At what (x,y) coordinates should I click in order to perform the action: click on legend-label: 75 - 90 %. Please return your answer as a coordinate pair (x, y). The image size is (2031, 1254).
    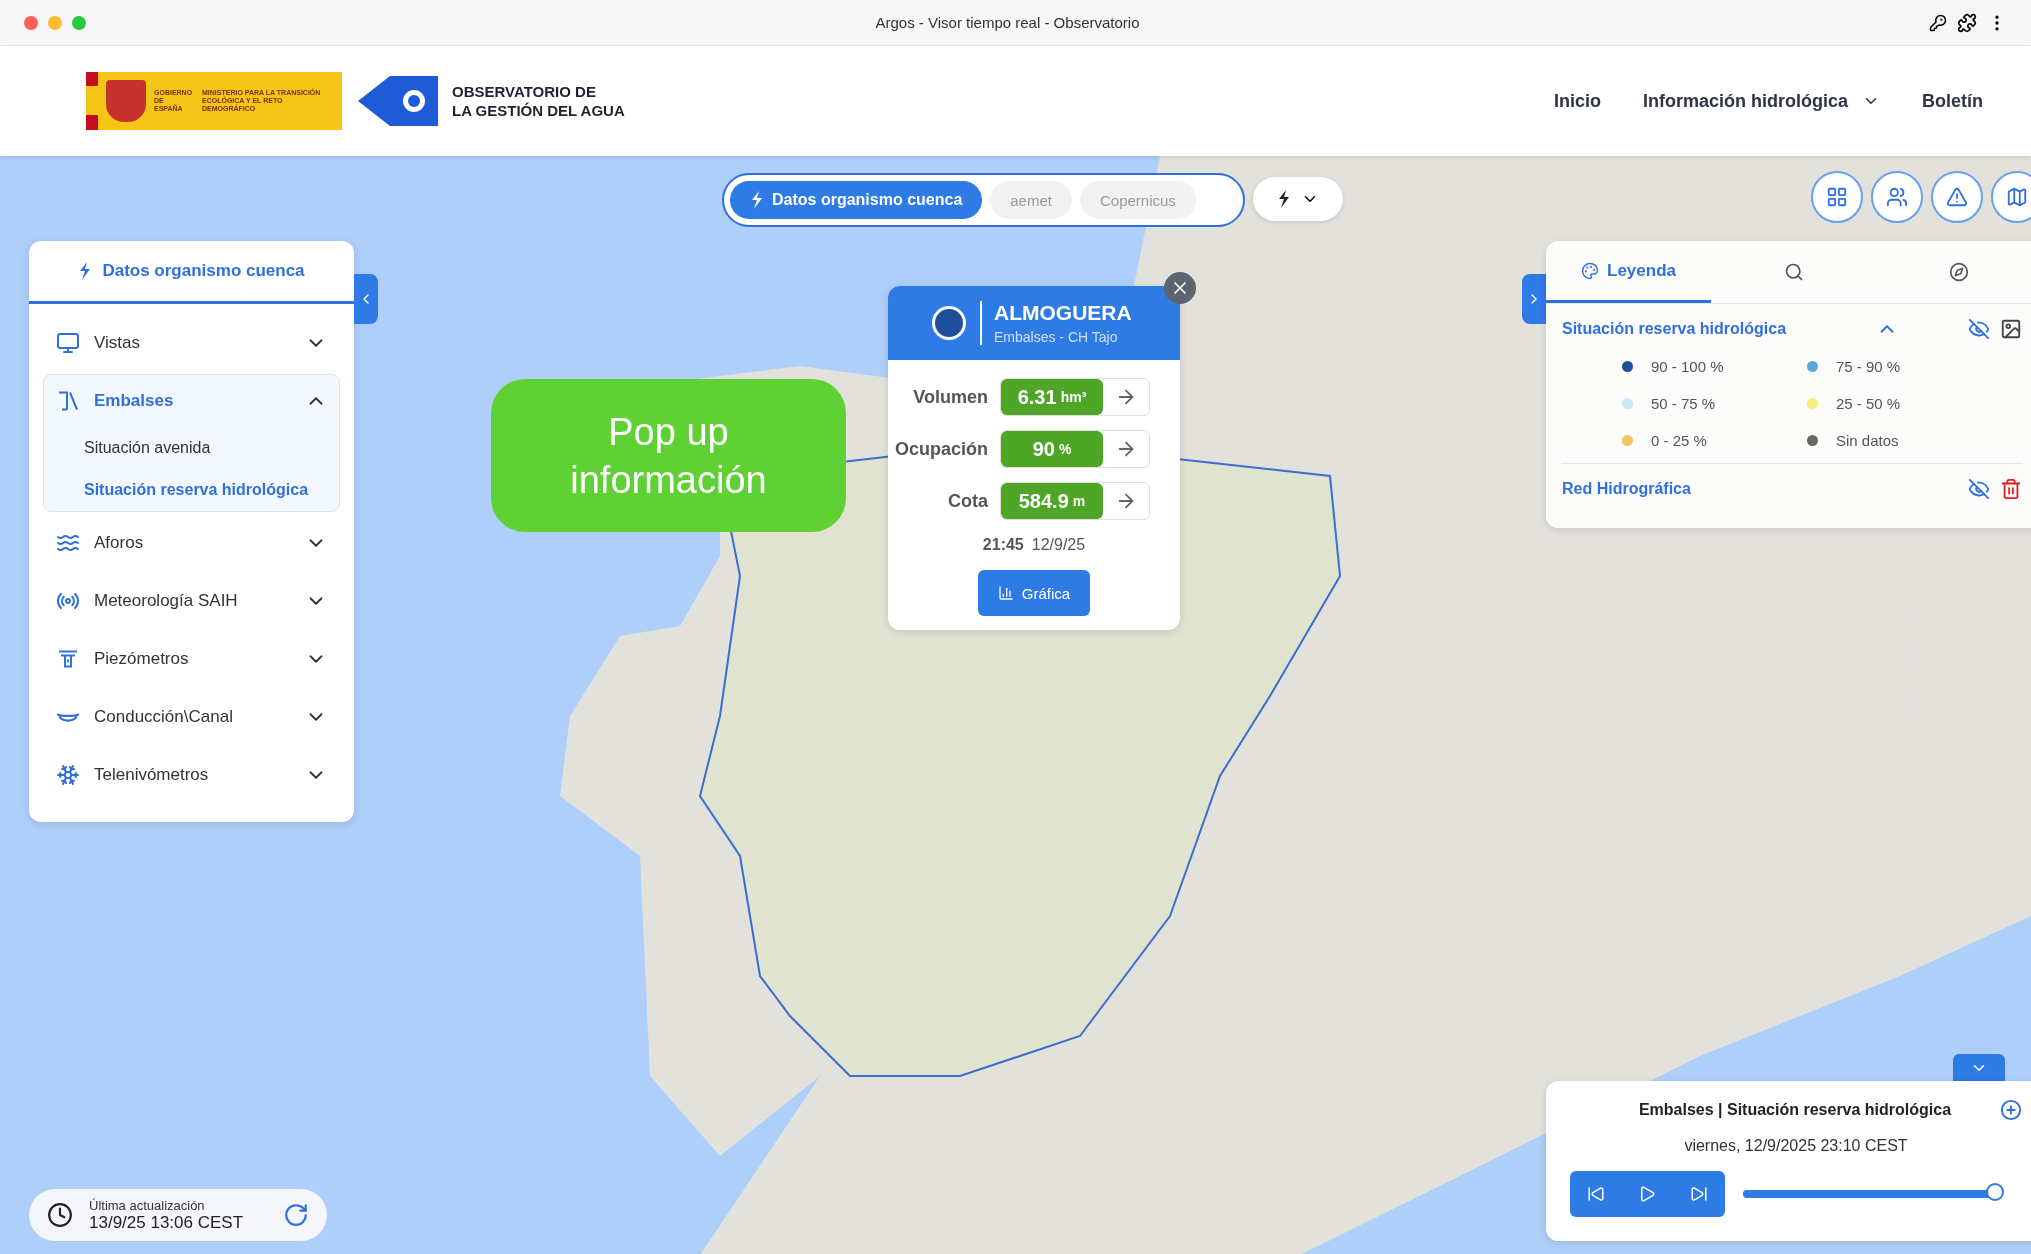
    Looking at the image, I should click on (1868, 366).